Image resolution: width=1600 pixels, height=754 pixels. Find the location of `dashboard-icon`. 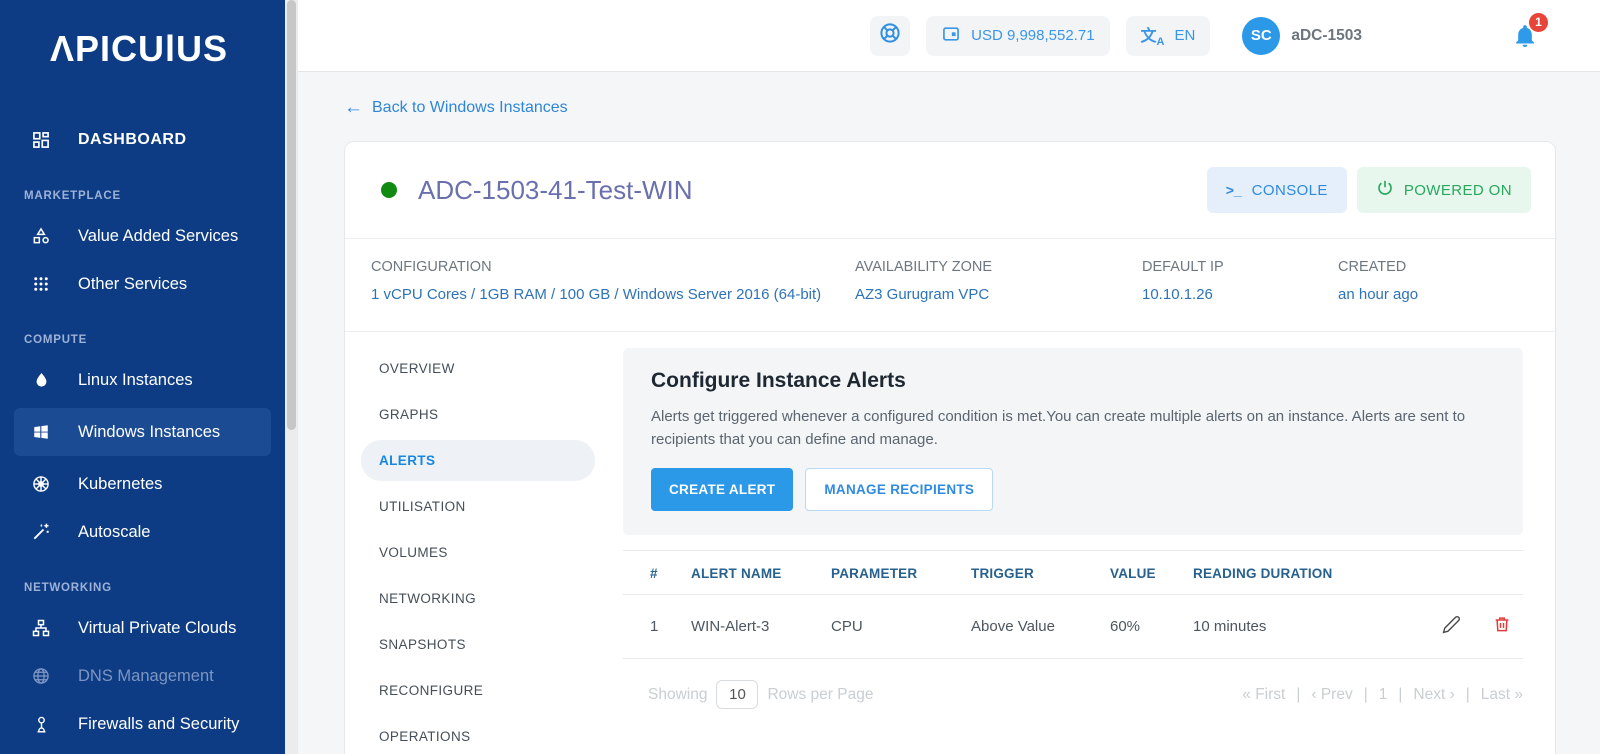

dashboard-icon is located at coordinates (41, 140).